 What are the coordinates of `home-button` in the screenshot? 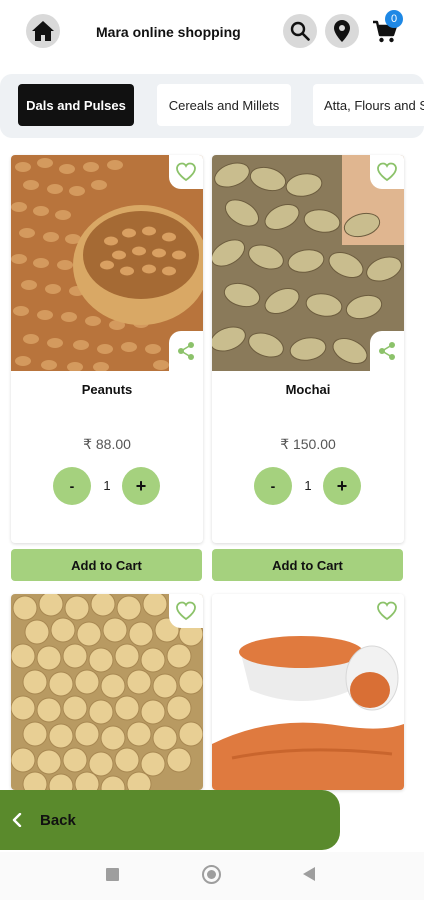 It's located at (43, 31).